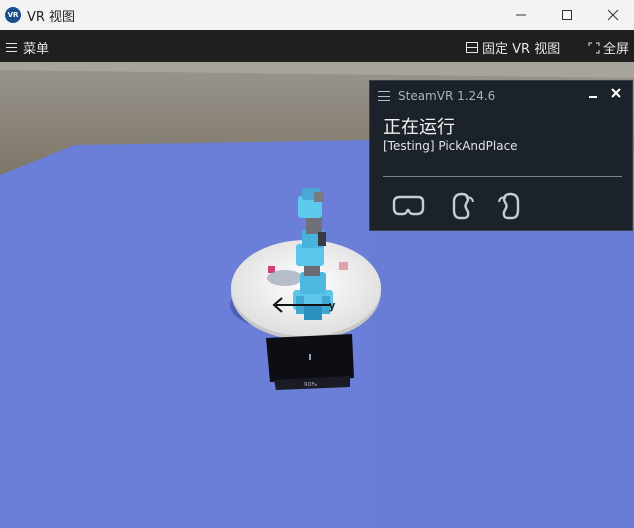 Image resolution: width=634 pixels, height=528 pixels. Describe the element at coordinates (317, 46) in the screenshot. I see `menu-bar: 菜单 固定 VR 视图 全屏` at that location.